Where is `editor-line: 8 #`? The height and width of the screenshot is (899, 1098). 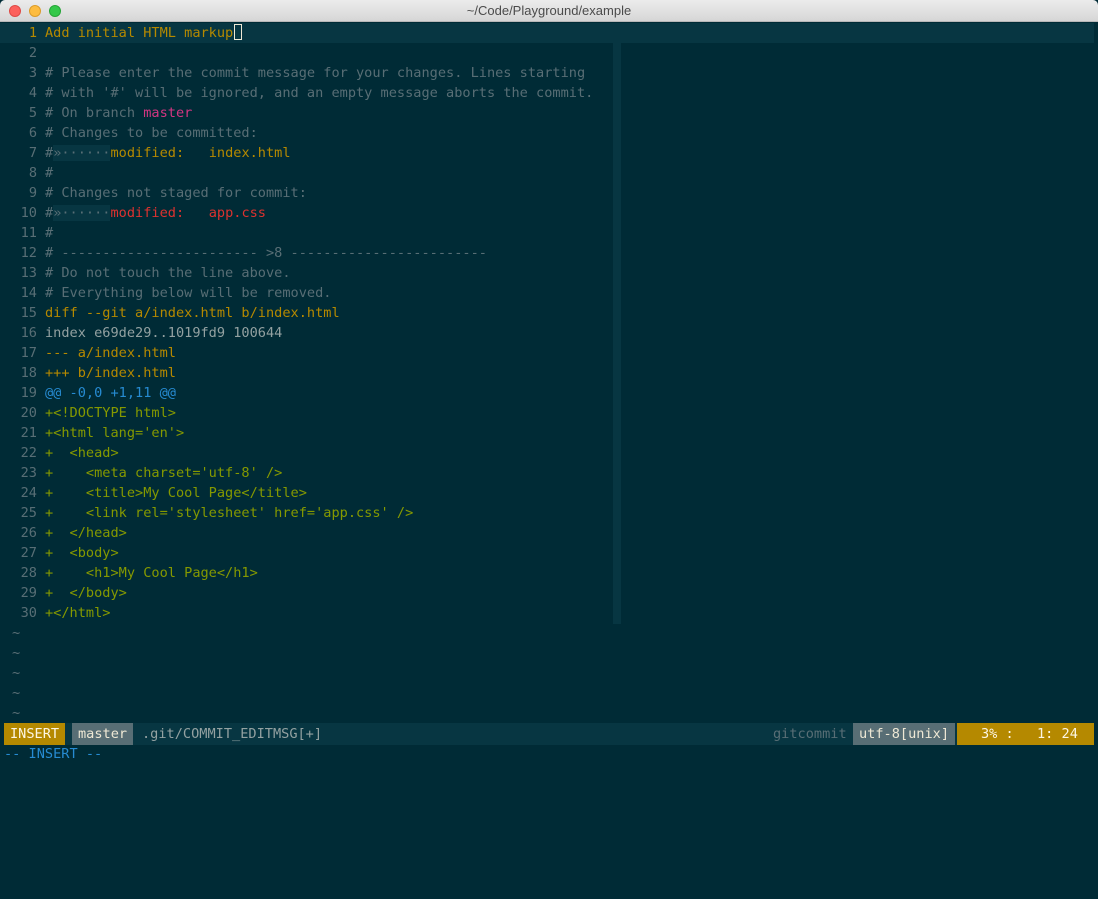 editor-line: 8 # is located at coordinates (549, 173).